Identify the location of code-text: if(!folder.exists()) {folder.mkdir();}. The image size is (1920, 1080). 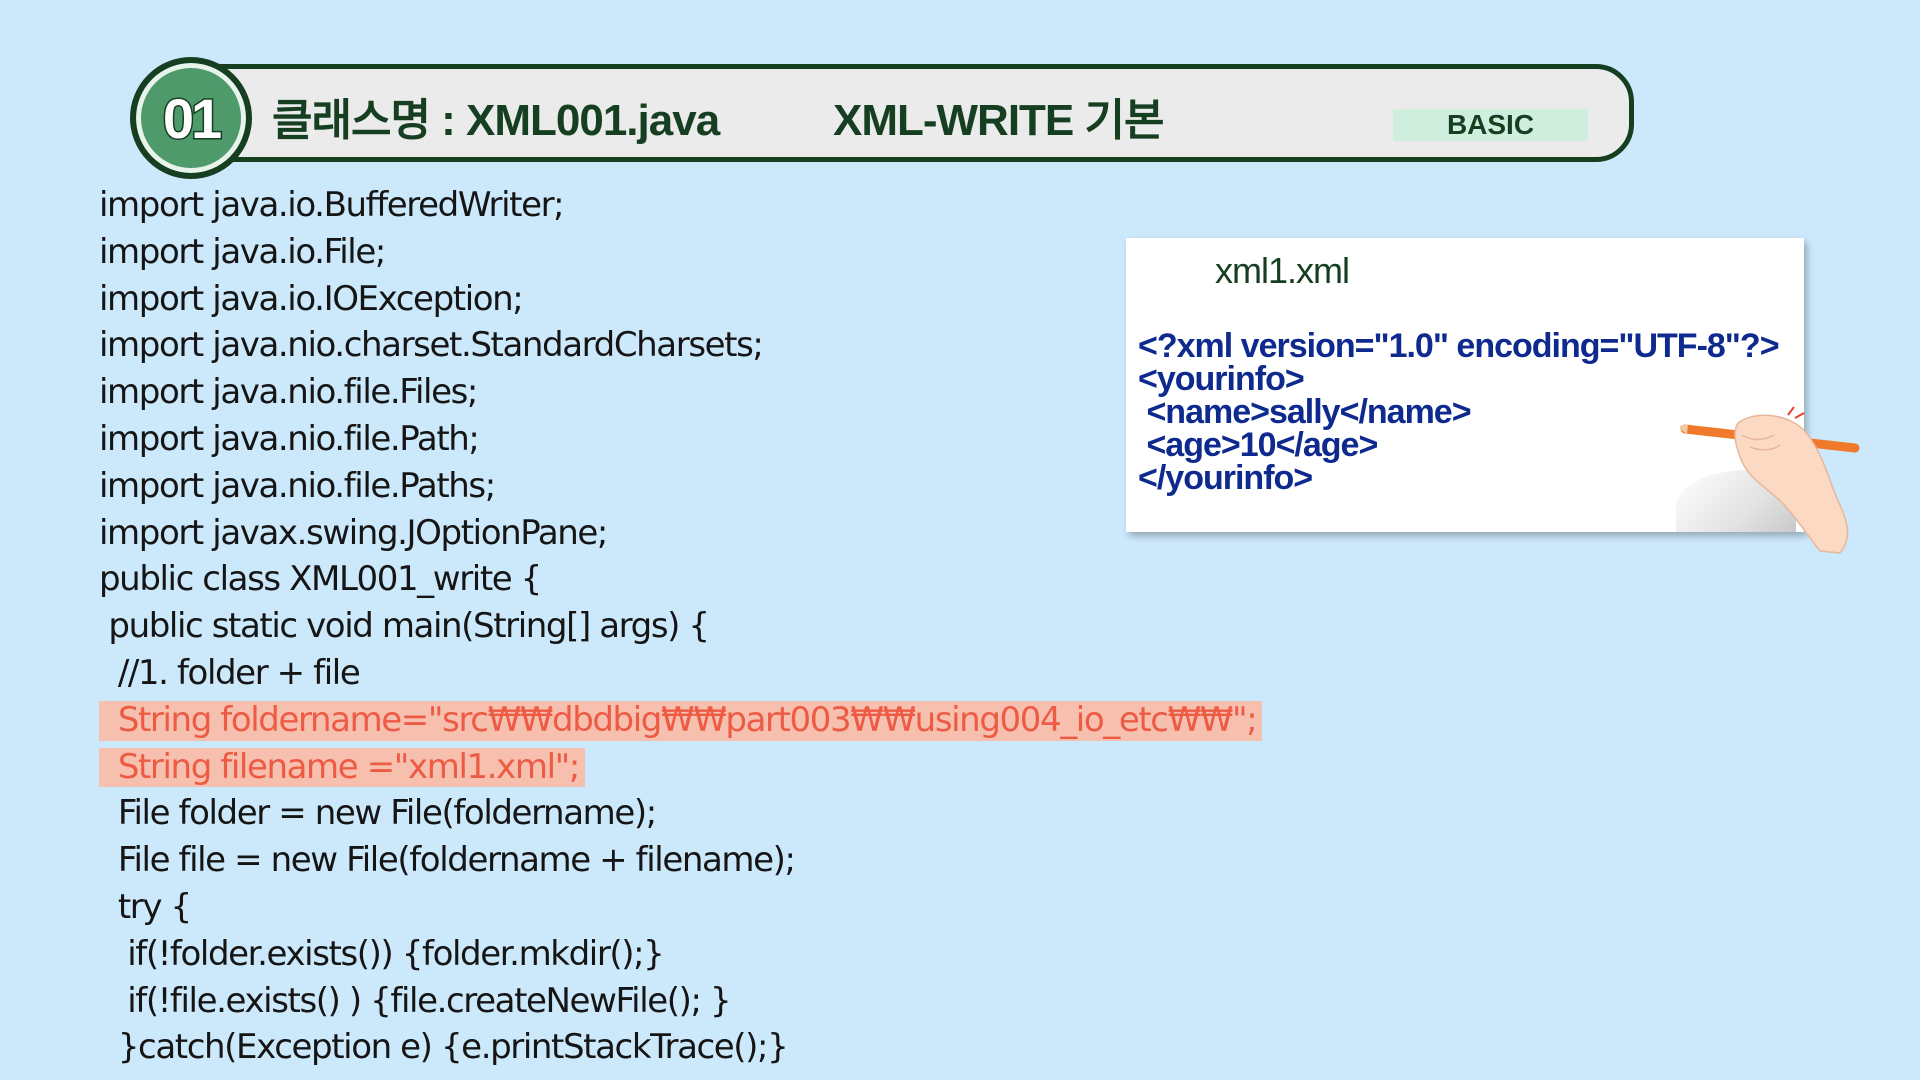
(382, 953).